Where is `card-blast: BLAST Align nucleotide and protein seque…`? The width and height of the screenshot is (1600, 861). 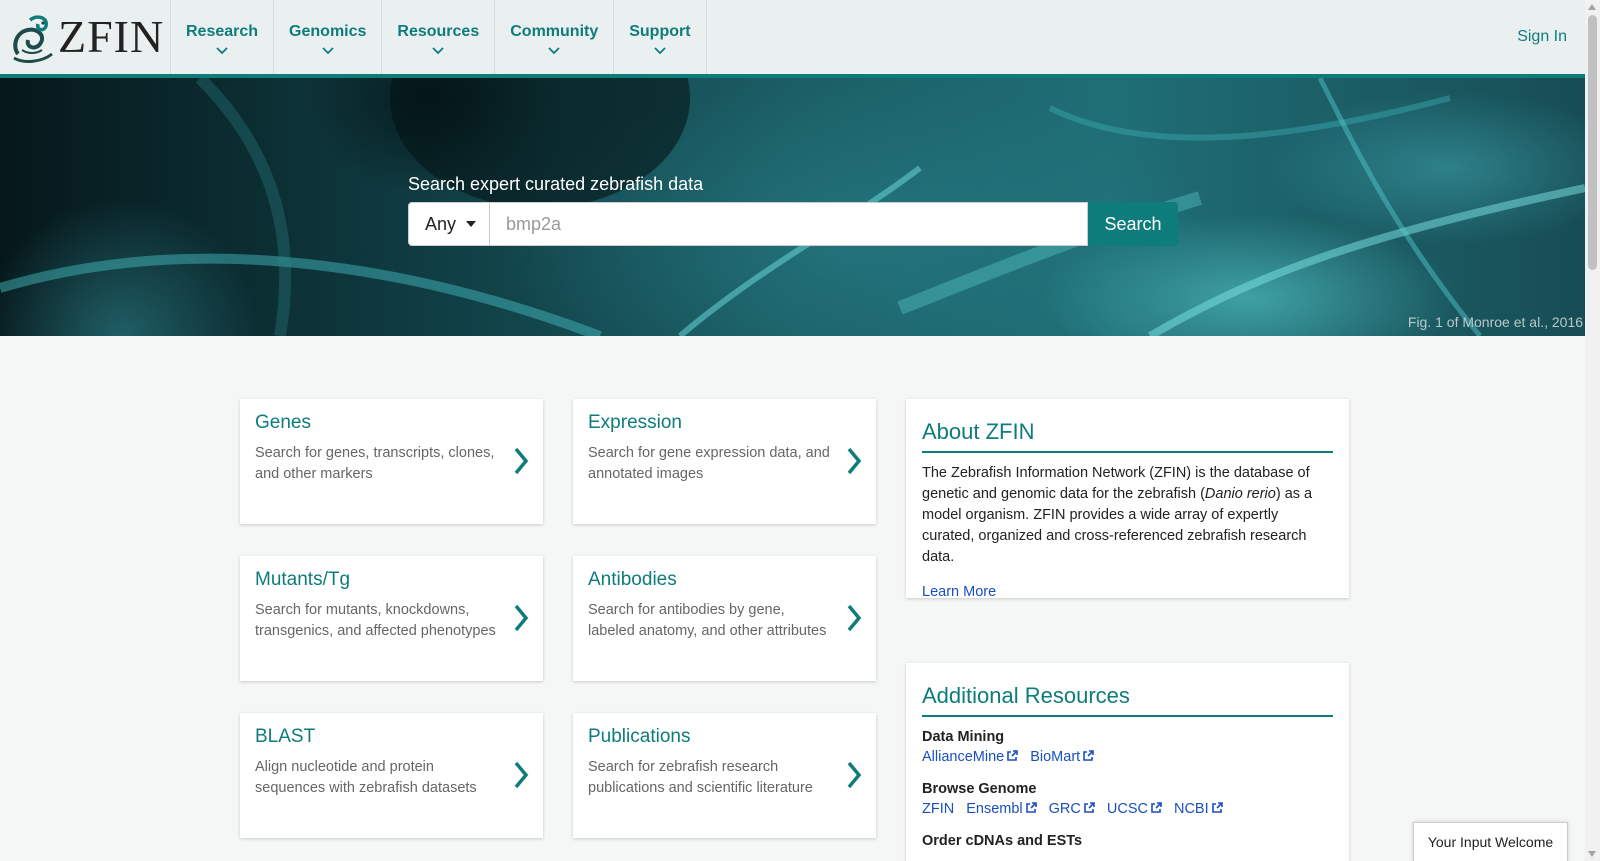 card-blast: BLAST Align nucleotide and protein seque… is located at coordinates (391, 775).